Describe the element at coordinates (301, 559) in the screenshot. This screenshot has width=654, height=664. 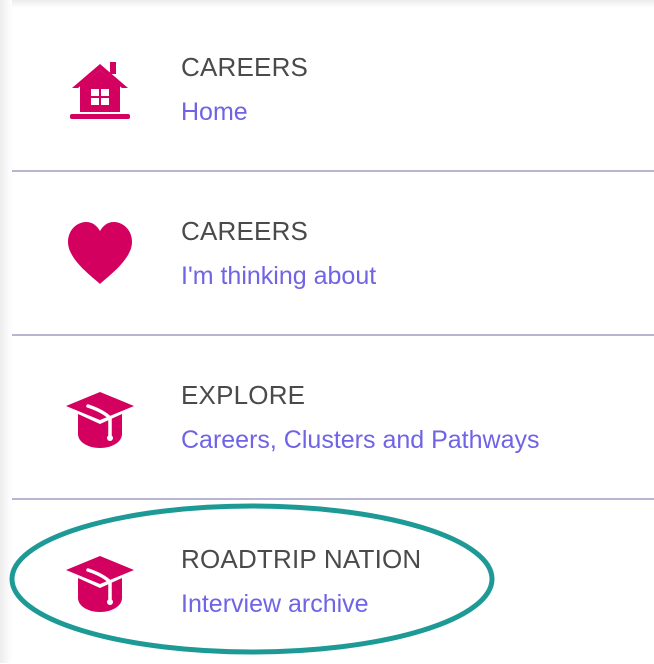
I see `menu-item-title: ROADTRIP NATION` at that location.